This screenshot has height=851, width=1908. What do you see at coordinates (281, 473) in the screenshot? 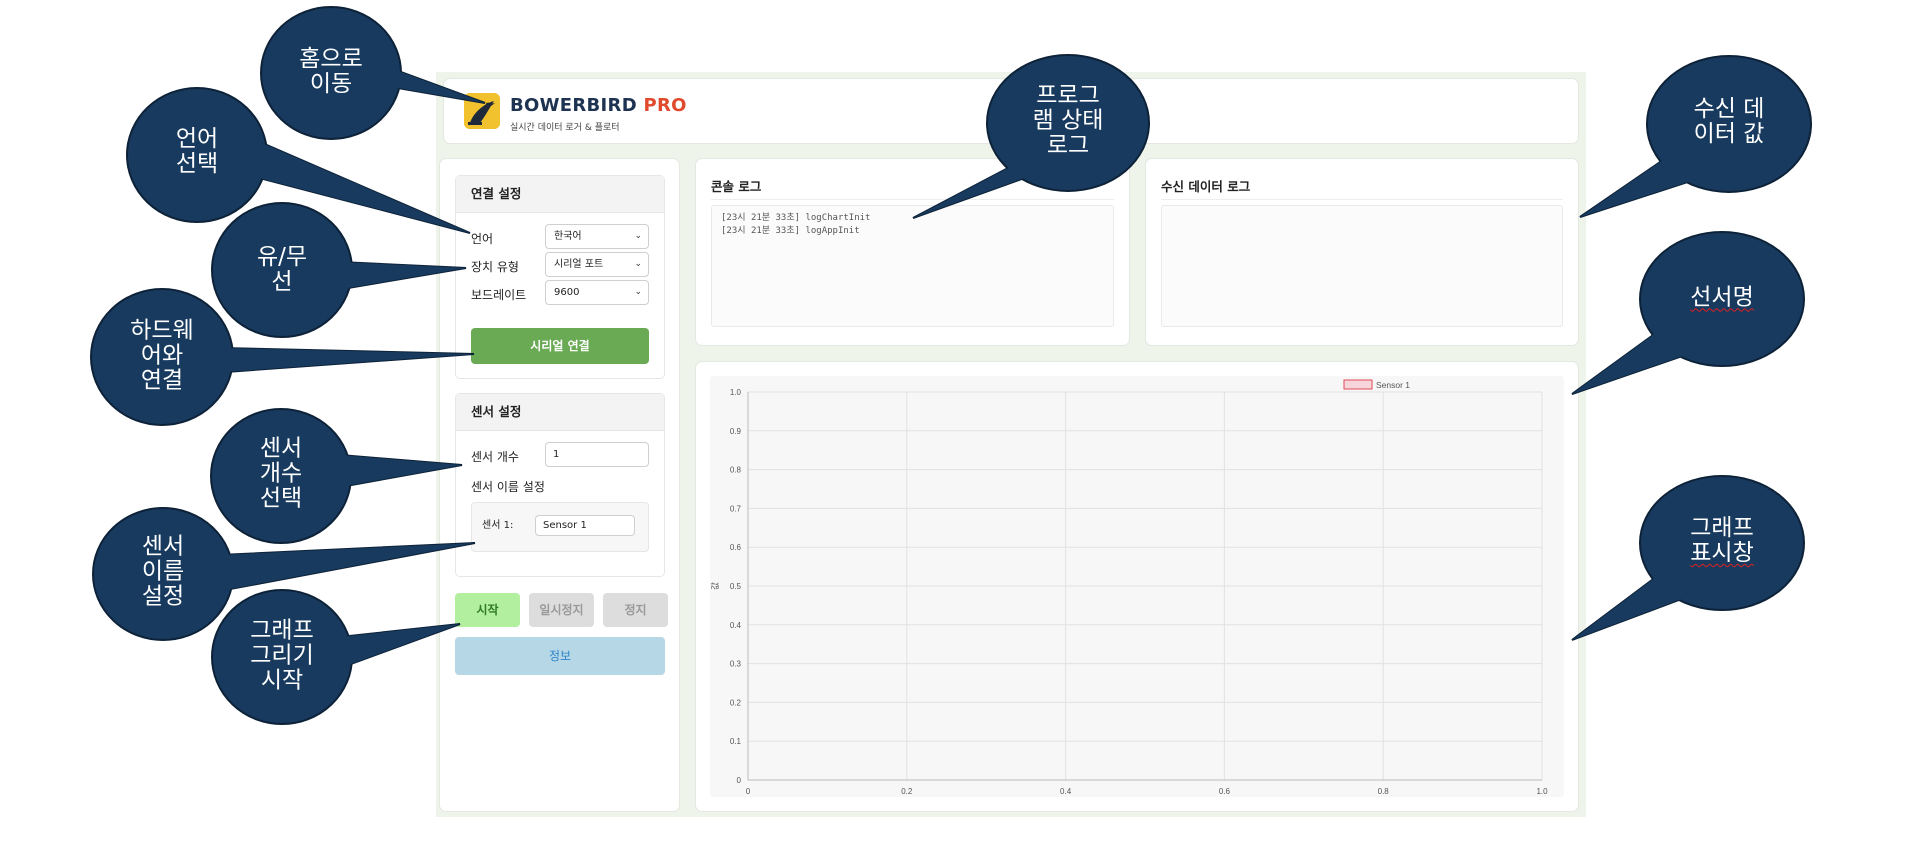
I see `callout-sensor-count: 센서 개수 선택` at bounding box center [281, 473].